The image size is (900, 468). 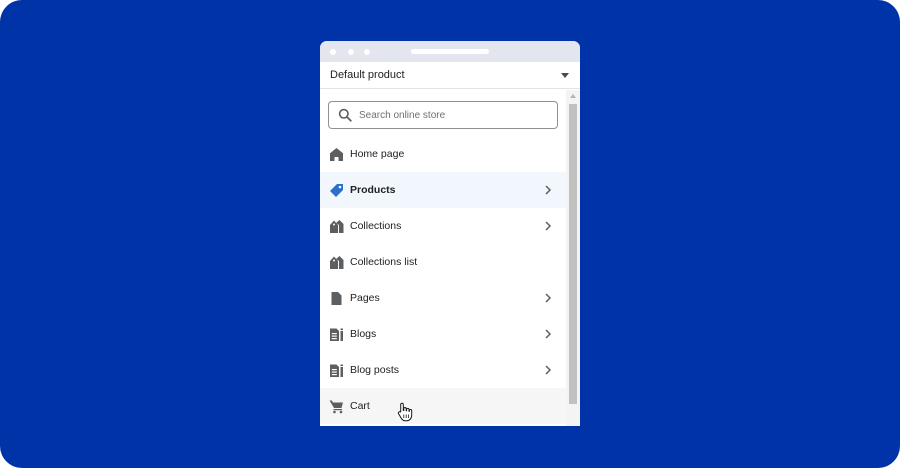 What do you see at coordinates (573, 254) in the screenshot?
I see `scrollbar-thumb` at bounding box center [573, 254].